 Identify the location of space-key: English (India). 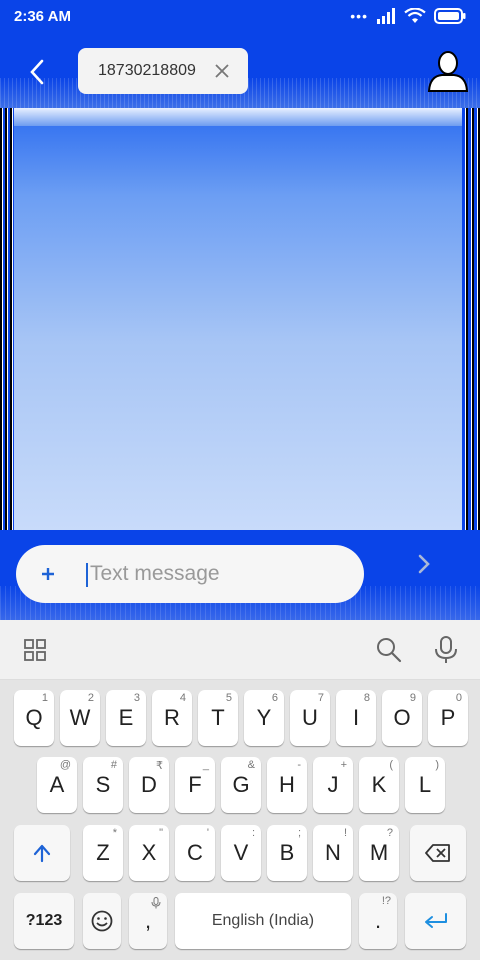
(263, 921).